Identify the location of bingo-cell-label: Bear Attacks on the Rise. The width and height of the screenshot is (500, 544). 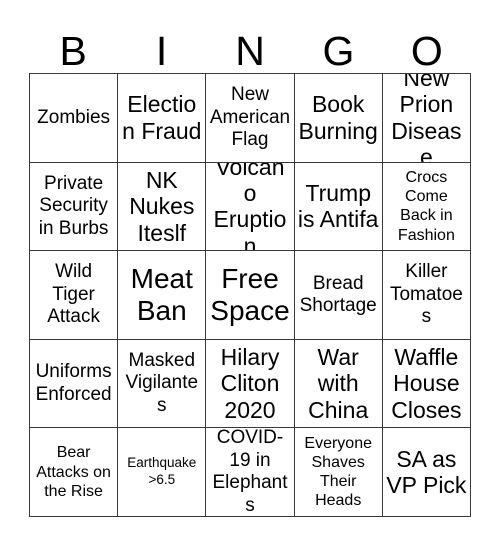
(73, 472).